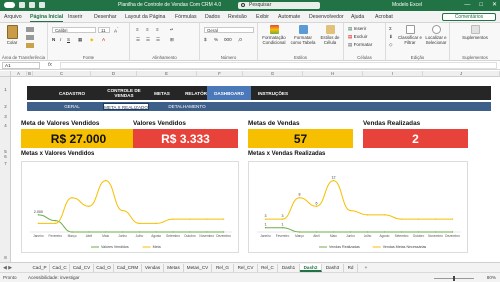 The image size is (500, 282). What do you see at coordinates (172, 40) in the screenshot?
I see `merge-center-icon: ⊞` at bounding box center [172, 40].